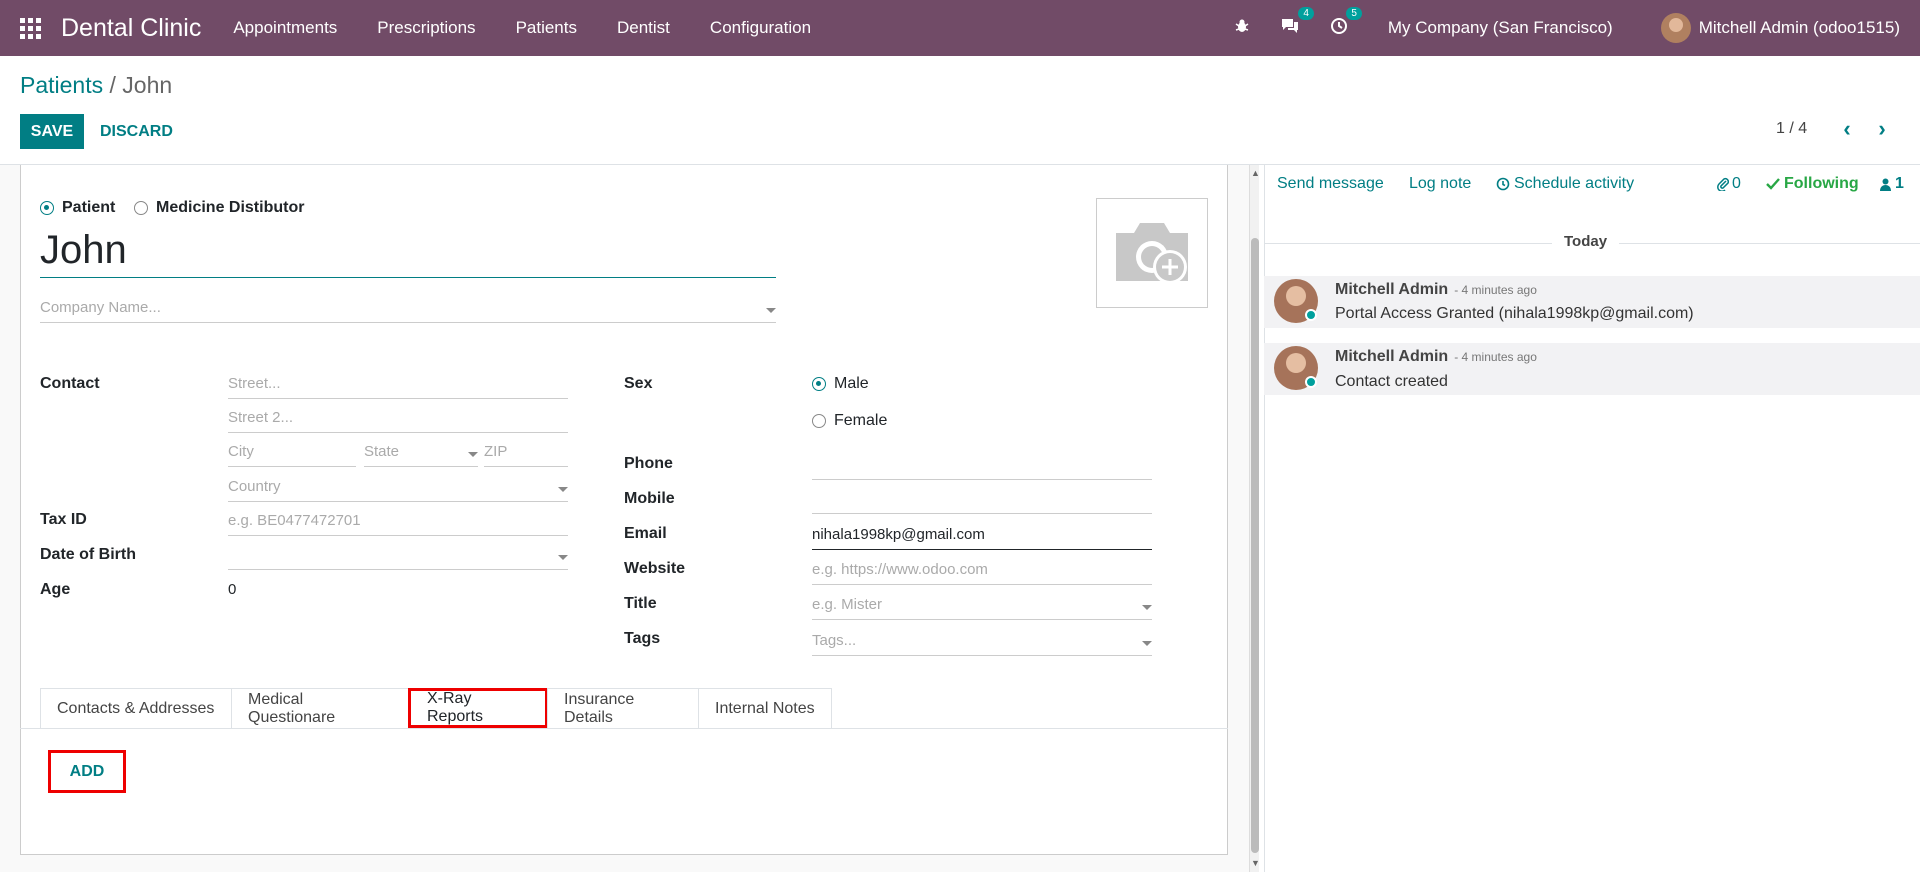  What do you see at coordinates (982, 501) in the screenshot?
I see `mobile-input` at bounding box center [982, 501].